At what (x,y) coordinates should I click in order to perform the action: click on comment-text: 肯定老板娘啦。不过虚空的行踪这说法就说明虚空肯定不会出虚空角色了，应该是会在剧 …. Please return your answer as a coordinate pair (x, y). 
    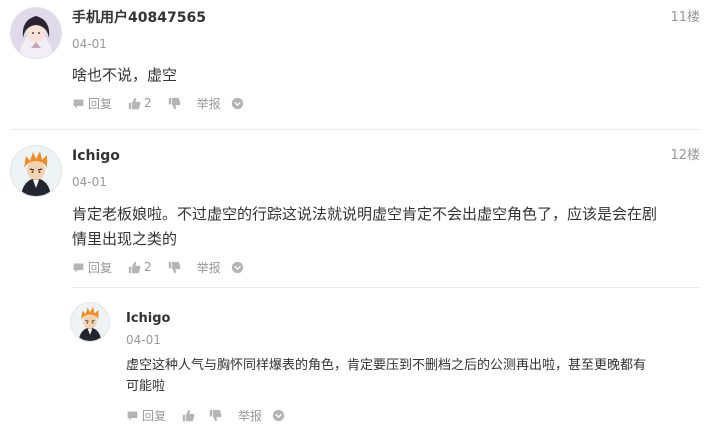
    Looking at the image, I should click on (390, 227).